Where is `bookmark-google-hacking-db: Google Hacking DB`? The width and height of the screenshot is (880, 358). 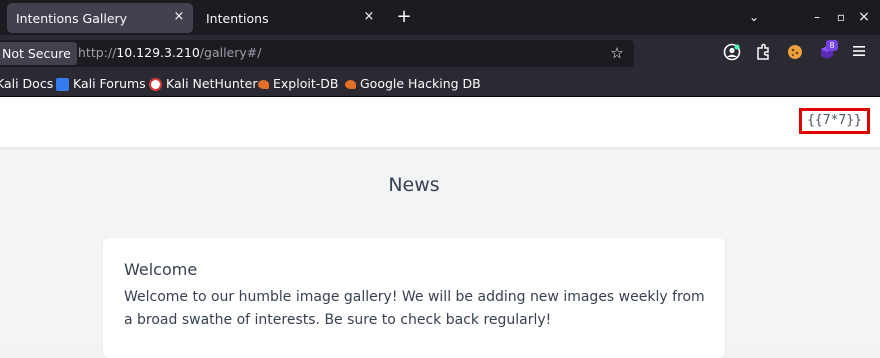 bookmark-google-hacking-db: Google Hacking DB is located at coordinates (413, 84).